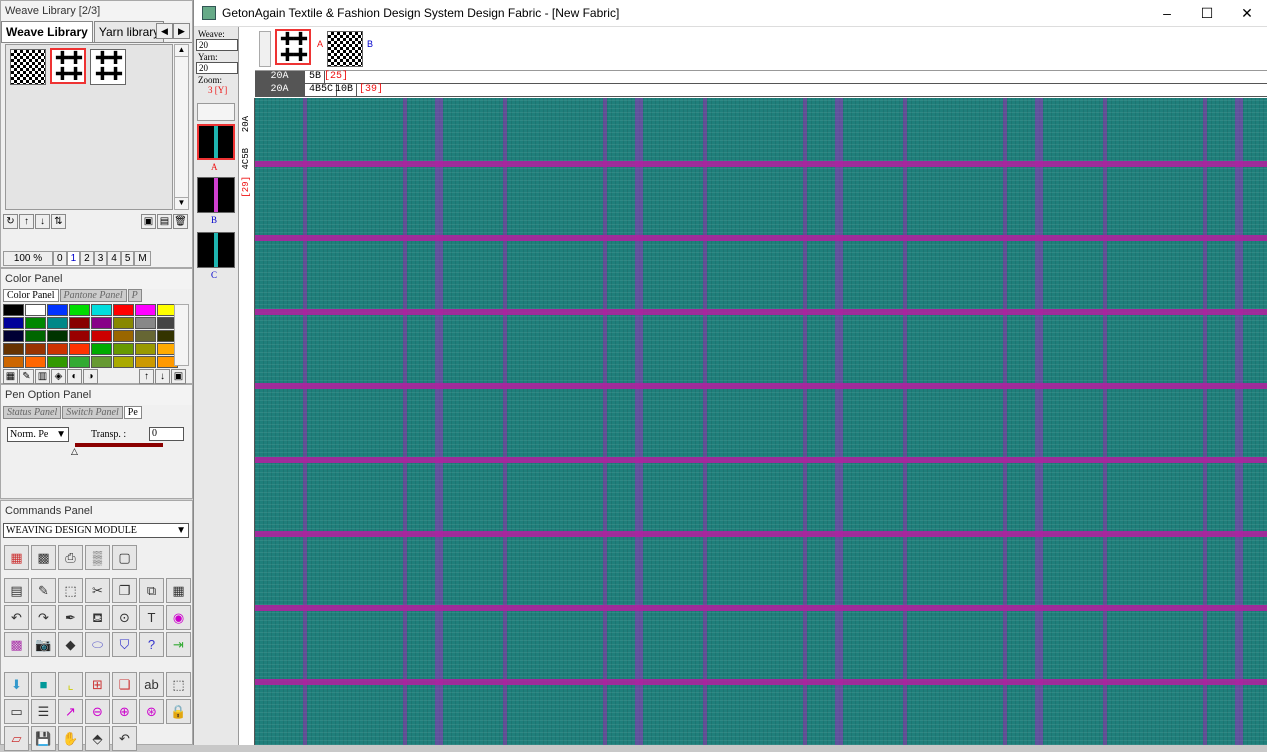  Describe the element at coordinates (761, 77) in the screenshot. I see `warp-ruler: 20A 5B [25]` at that location.